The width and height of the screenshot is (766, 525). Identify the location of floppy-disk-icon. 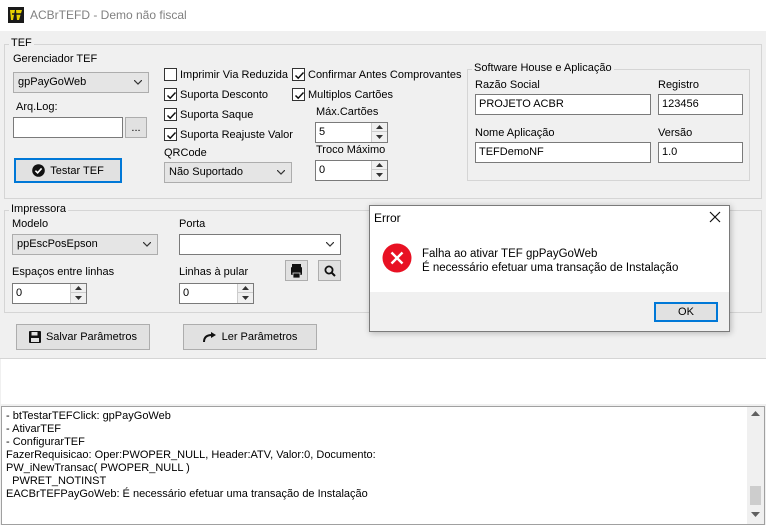
(34, 337).